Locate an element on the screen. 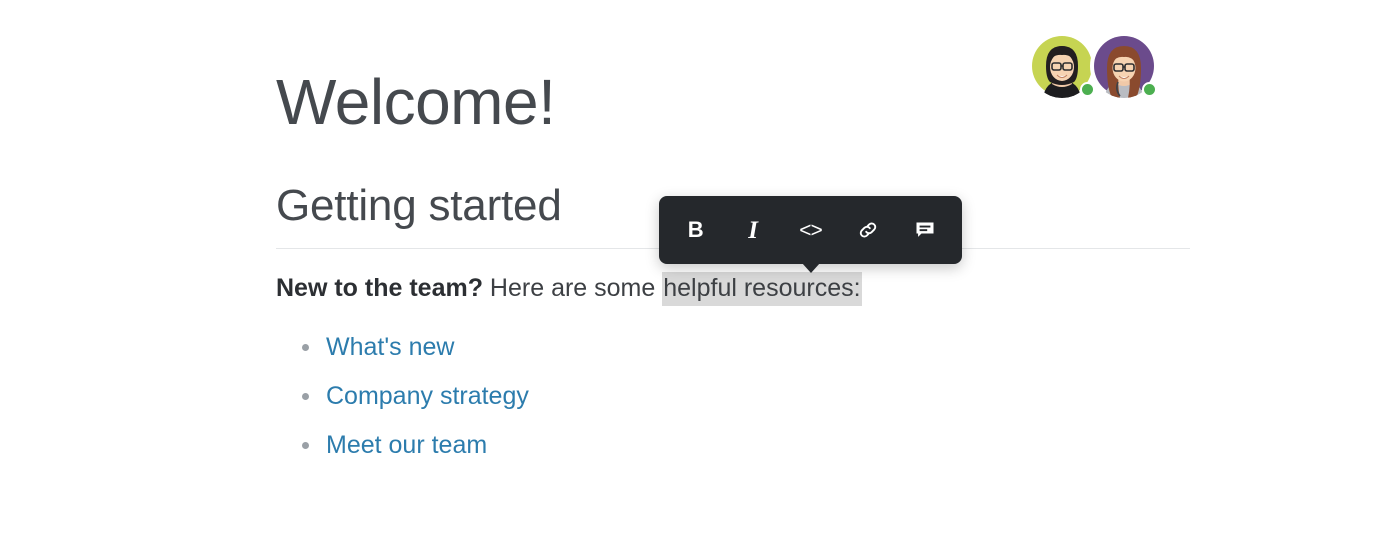 This screenshot has height=560, width=1400. selected-text-highlight: helpful resources: is located at coordinates (762, 288).